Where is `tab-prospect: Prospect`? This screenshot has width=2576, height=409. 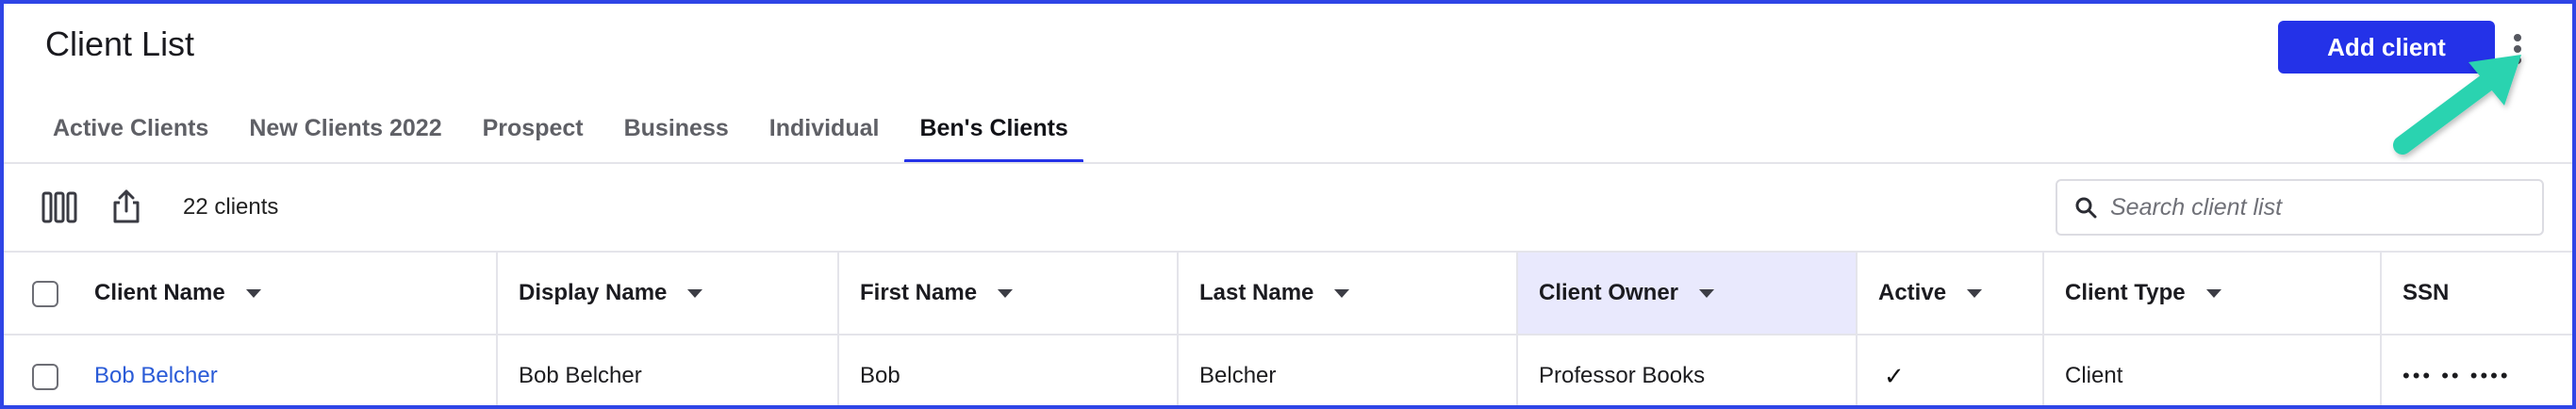
tab-prospect: Prospect is located at coordinates (533, 133).